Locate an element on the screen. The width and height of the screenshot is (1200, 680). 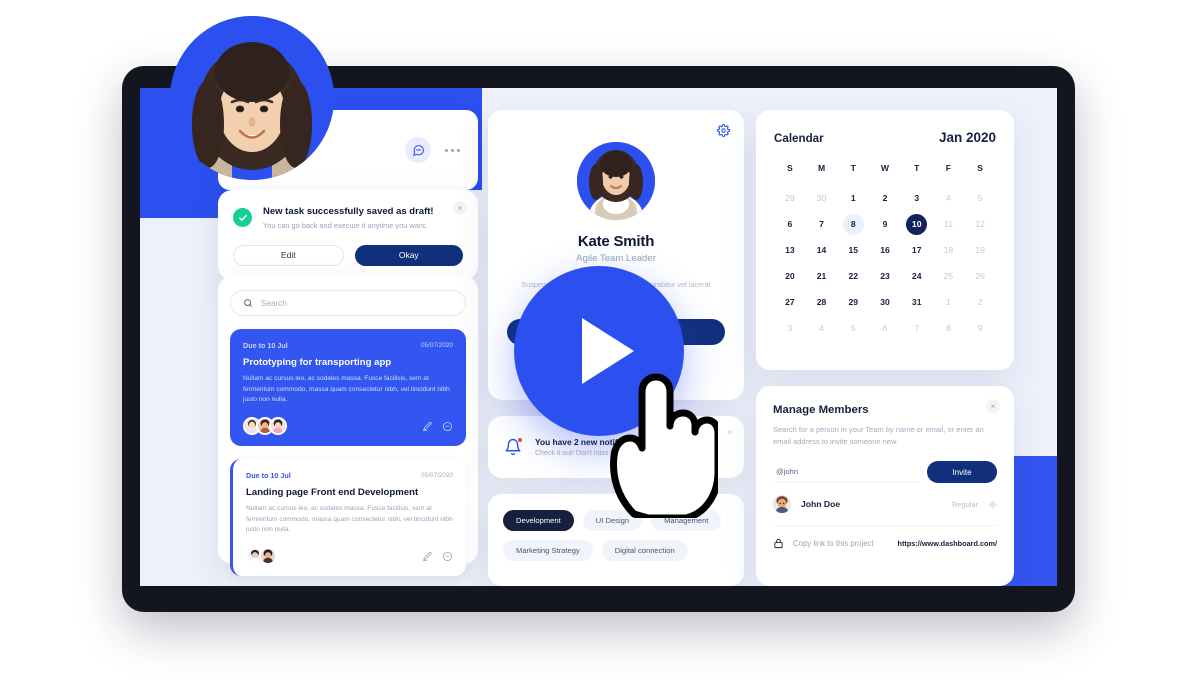
task-date: 05/07/2020 is located at coordinates (437, 476).